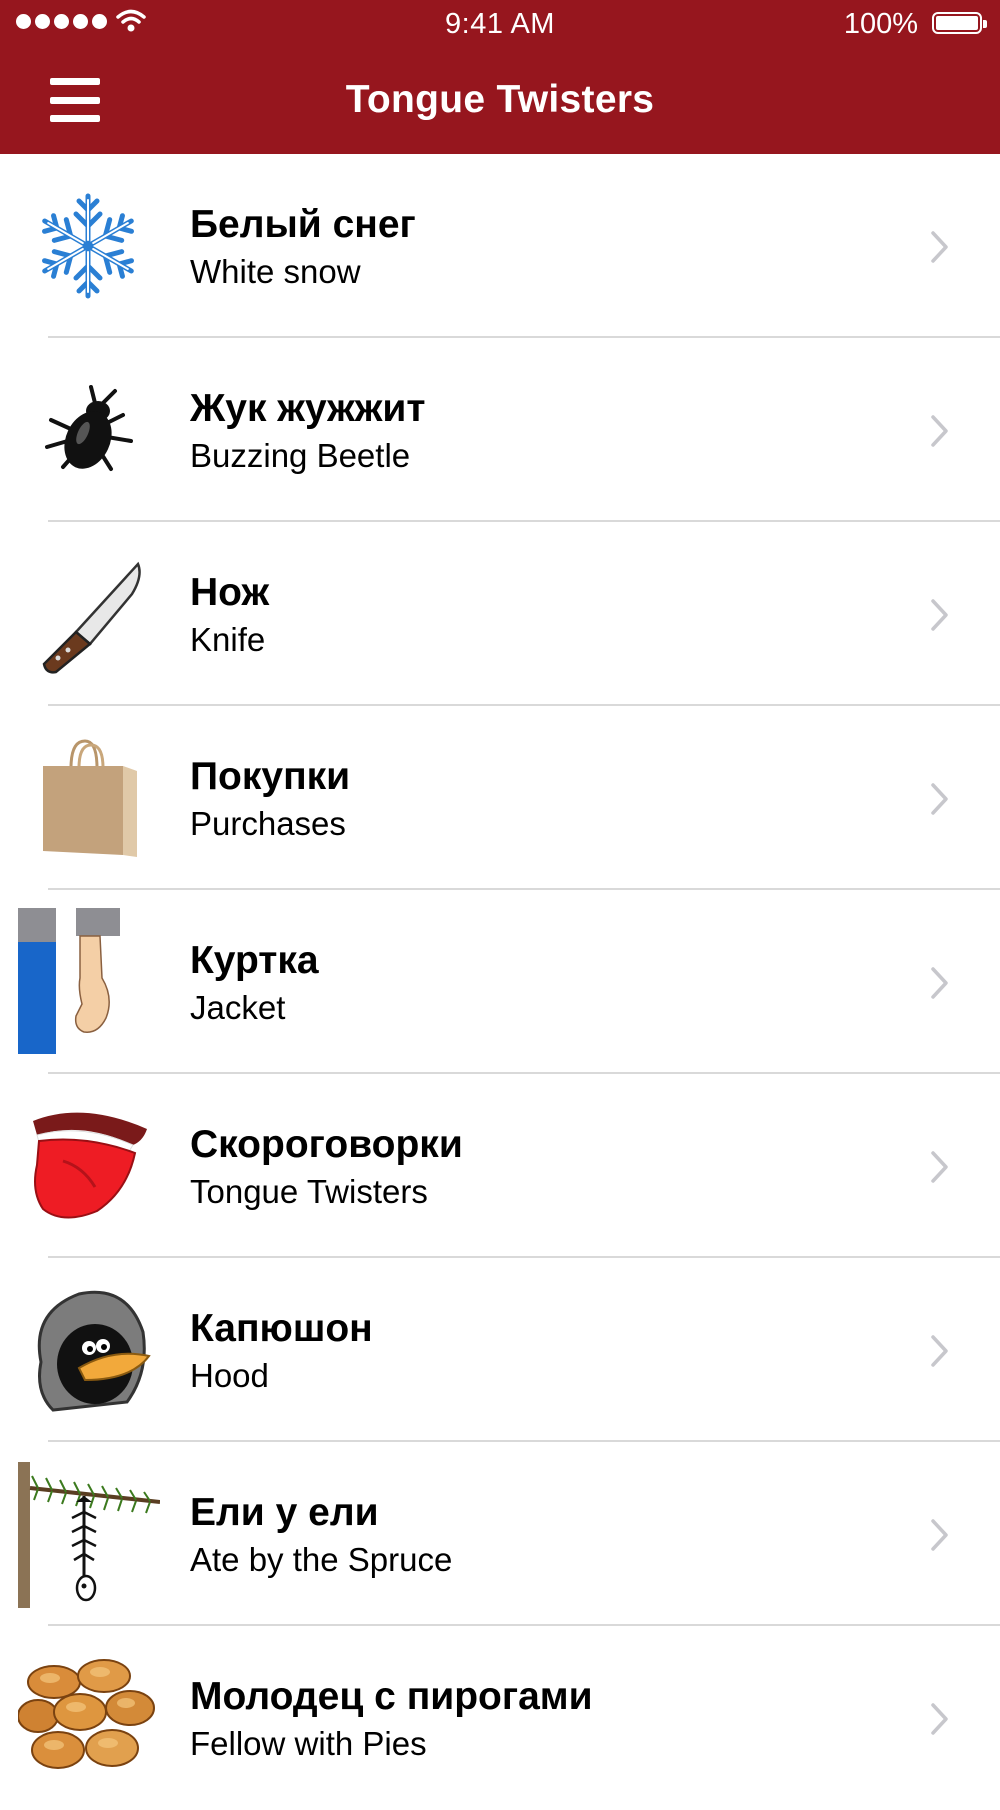  What do you see at coordinates (275, 271) in the screenshot?
I see `item-subtitle-english: White snow` at bounding box center [275, 271].